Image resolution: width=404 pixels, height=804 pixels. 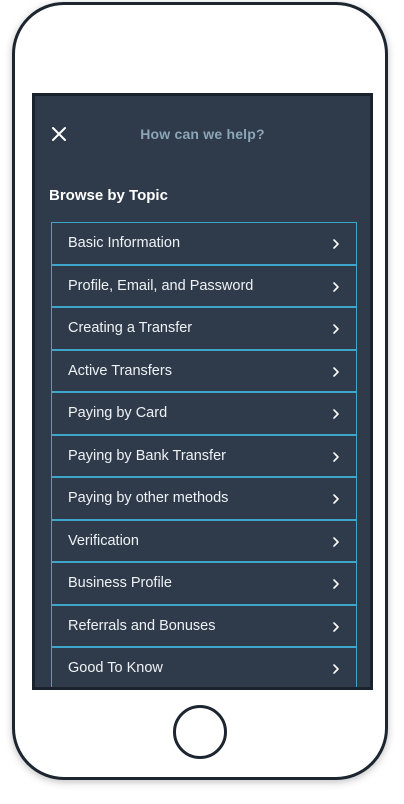 What do you see at coordinates (204, 370) in the screenshot?
I see `topic-item-active-transfers: Active Transfers` at bounding box center [204, 370].